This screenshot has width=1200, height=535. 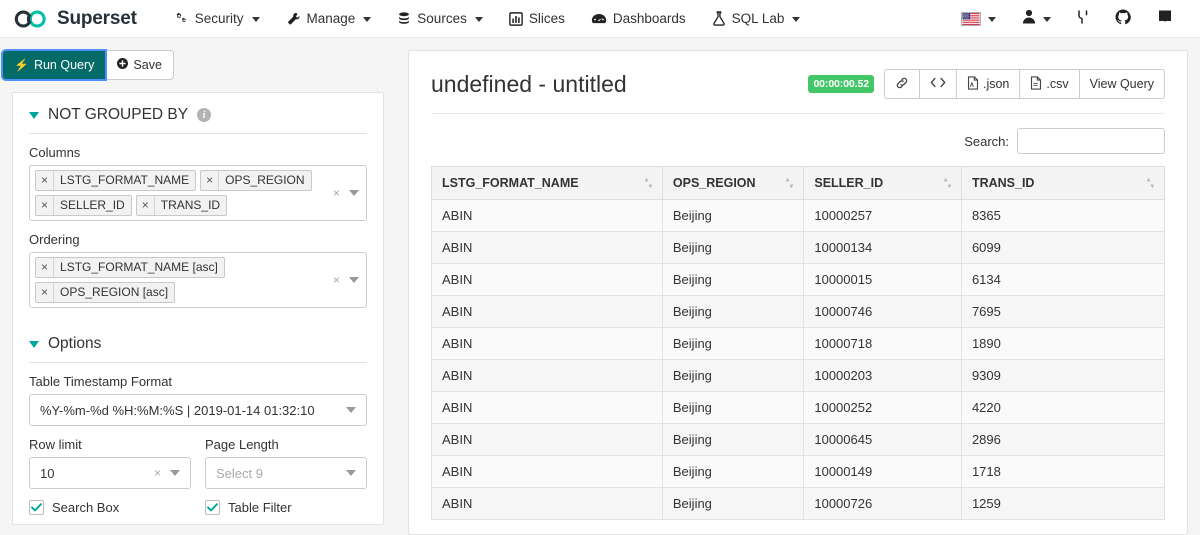 I want to click on table-filter-checkbox: Table Filter, so click(x=286, y=508).